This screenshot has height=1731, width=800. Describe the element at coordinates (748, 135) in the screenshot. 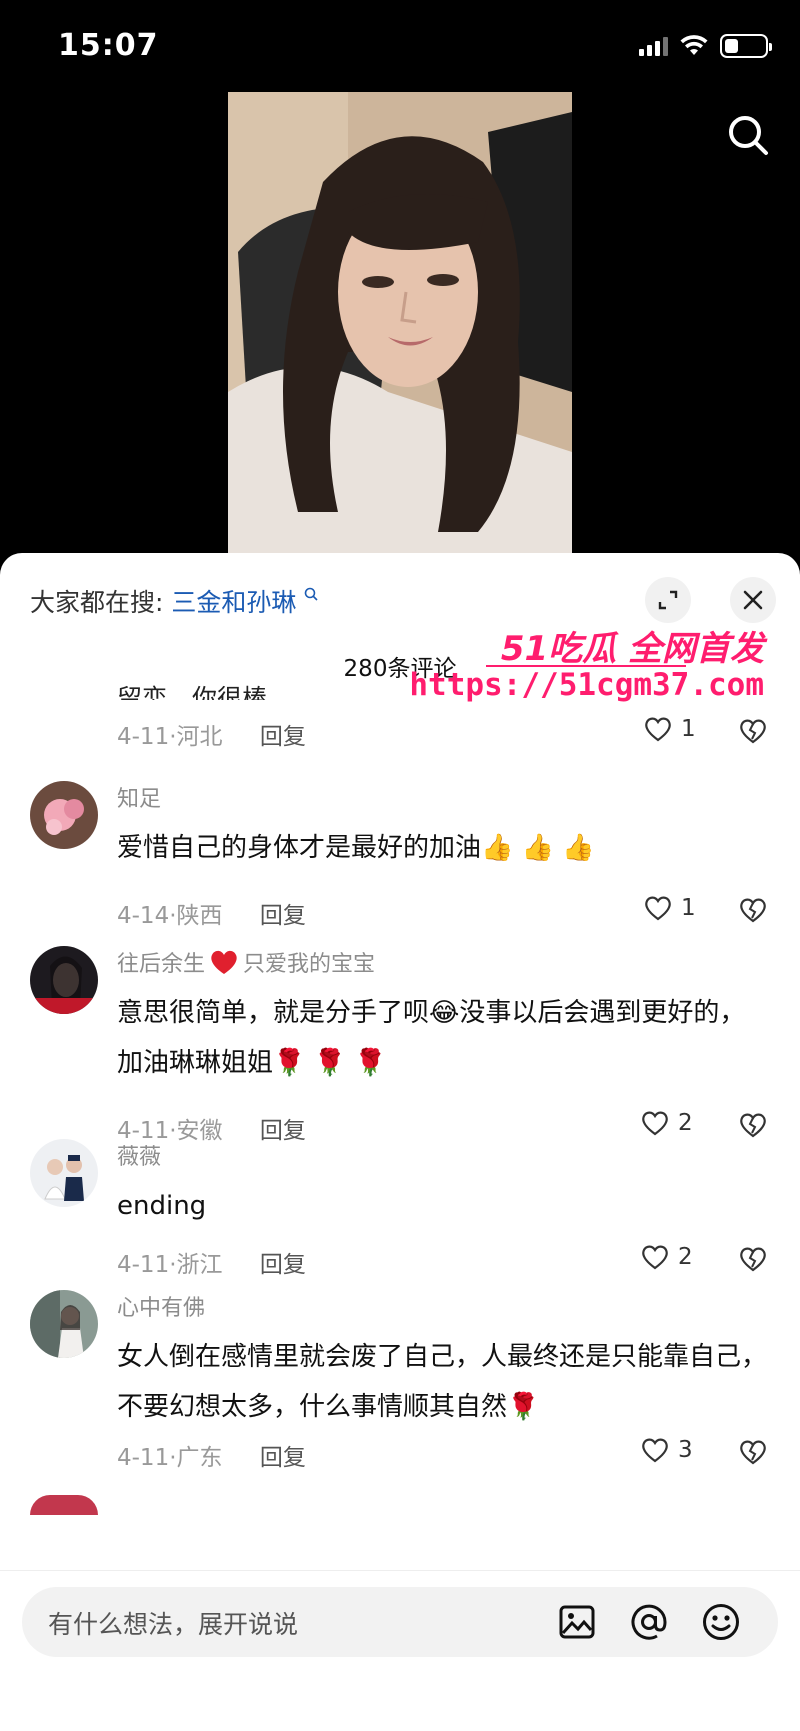

I see `search-icon` at that location.